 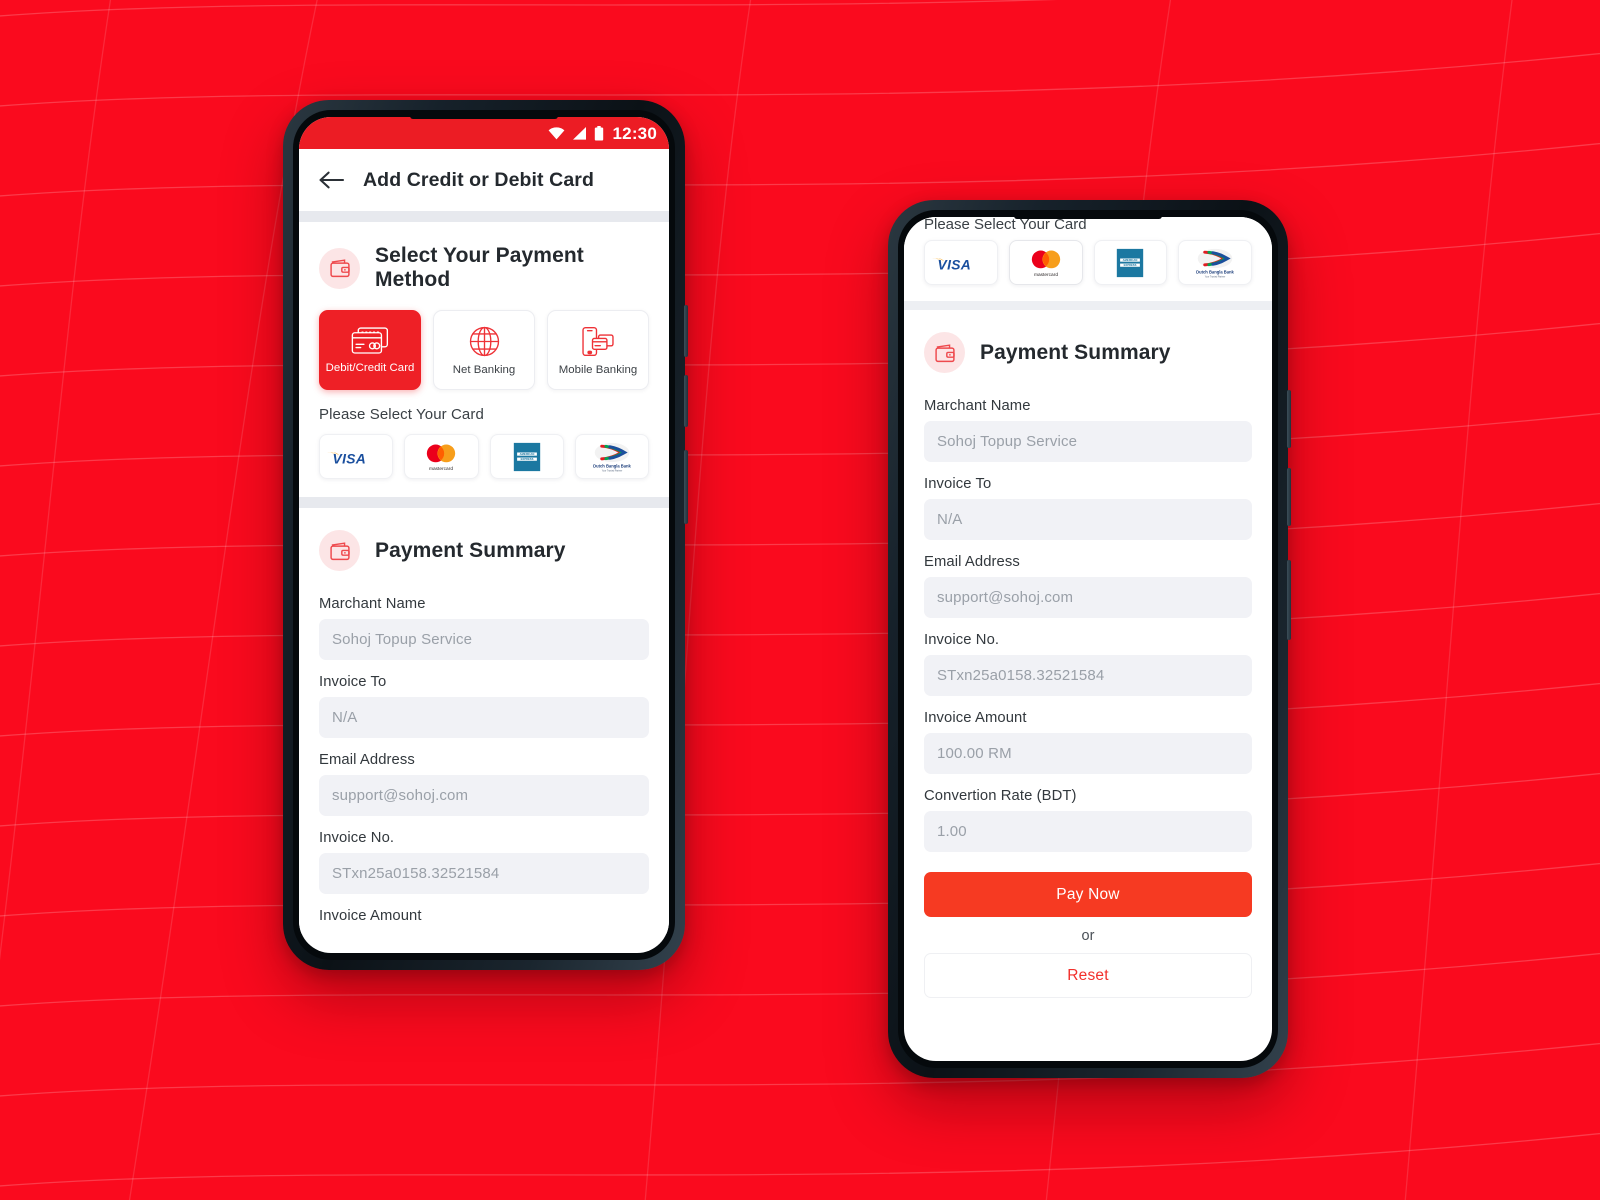 What do you see at coordinates (1215, 276) in the screenshot?
I see `svg-text: Your Trusted Partner` at bounding box center [1215, 276].